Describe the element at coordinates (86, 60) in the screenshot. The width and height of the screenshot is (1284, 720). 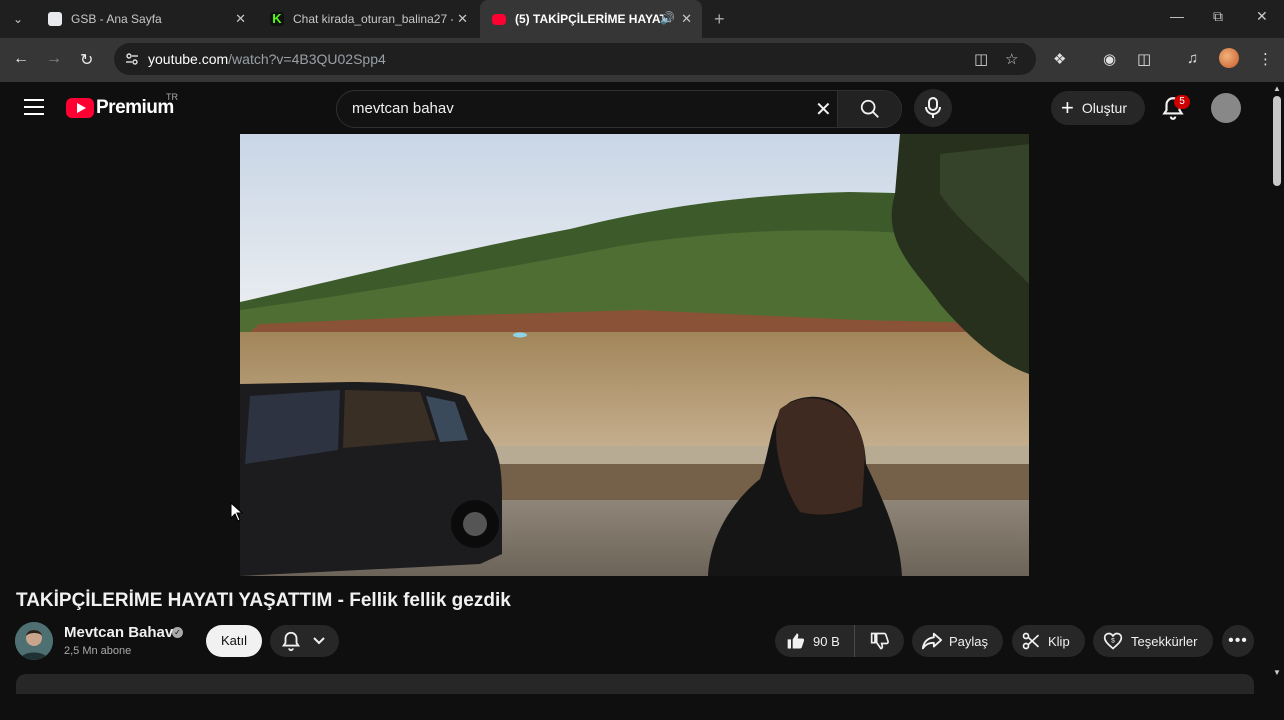
I see `reload-icon: ↻` at that location.